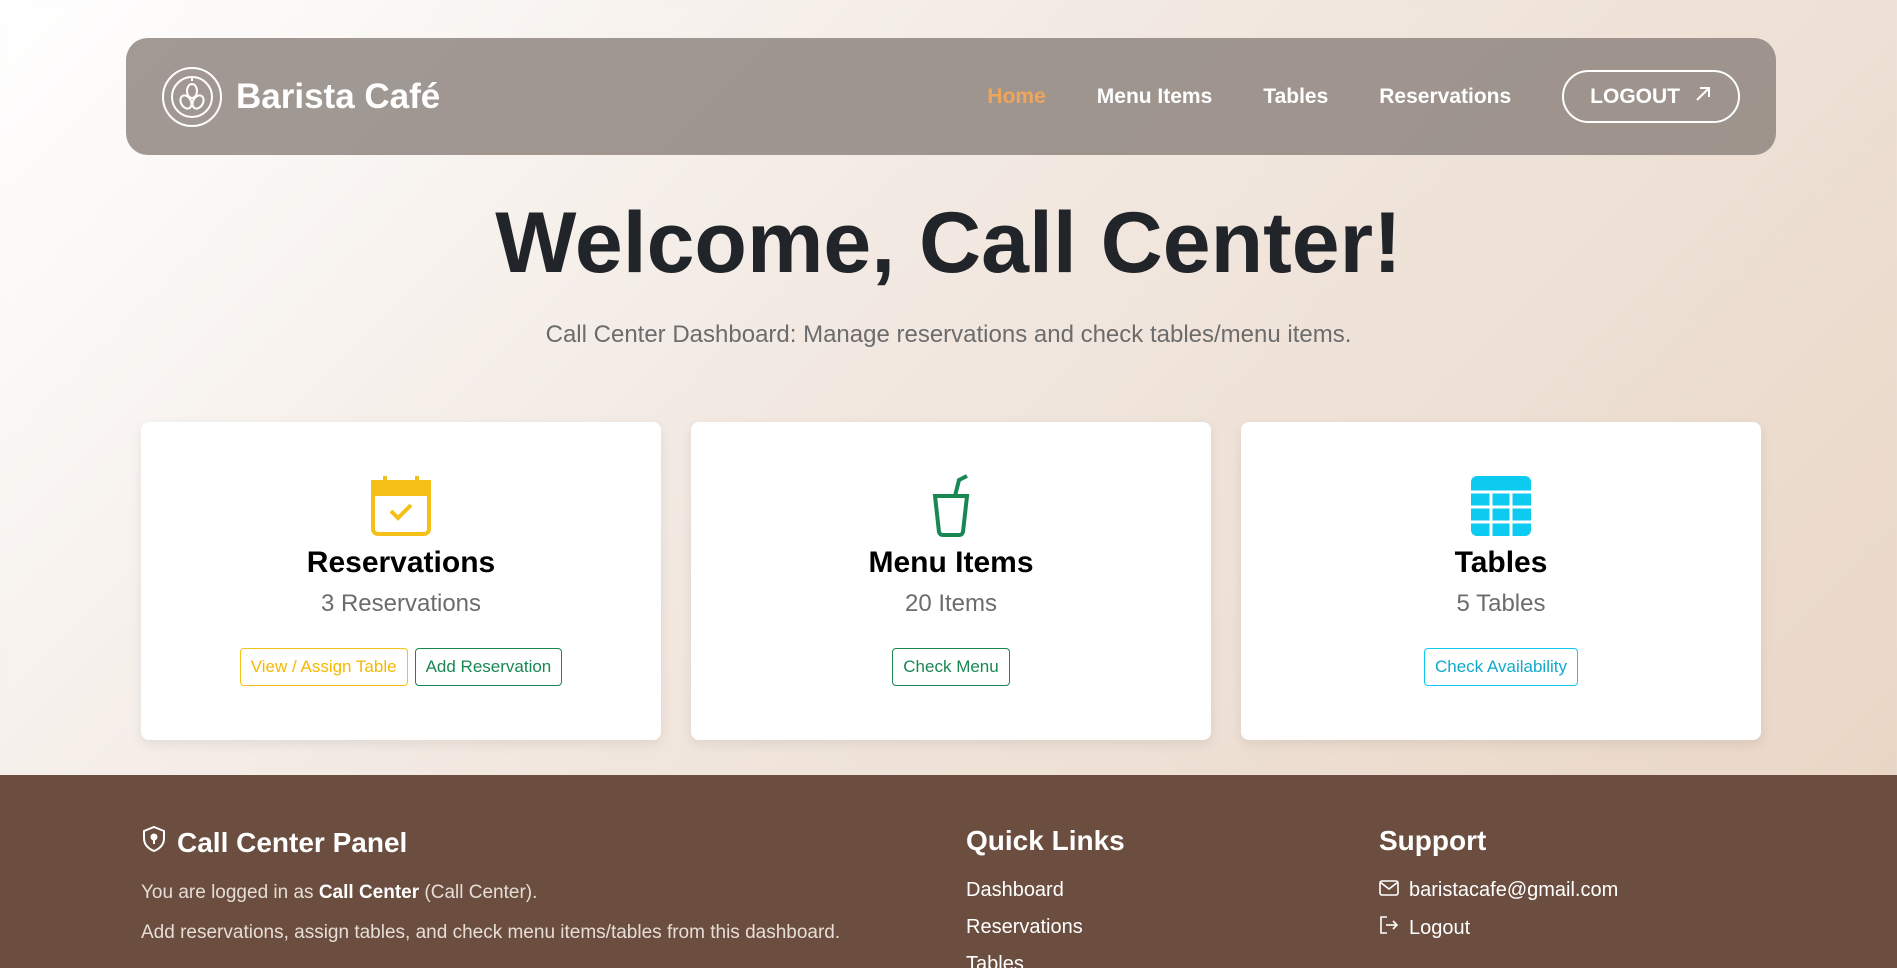 This screenshot has height=968, width=1897. What do you see at coordinates (401, 603) in the screenshot?
I see `card-count: 3 Reservations` at bounding box center [401, 603].